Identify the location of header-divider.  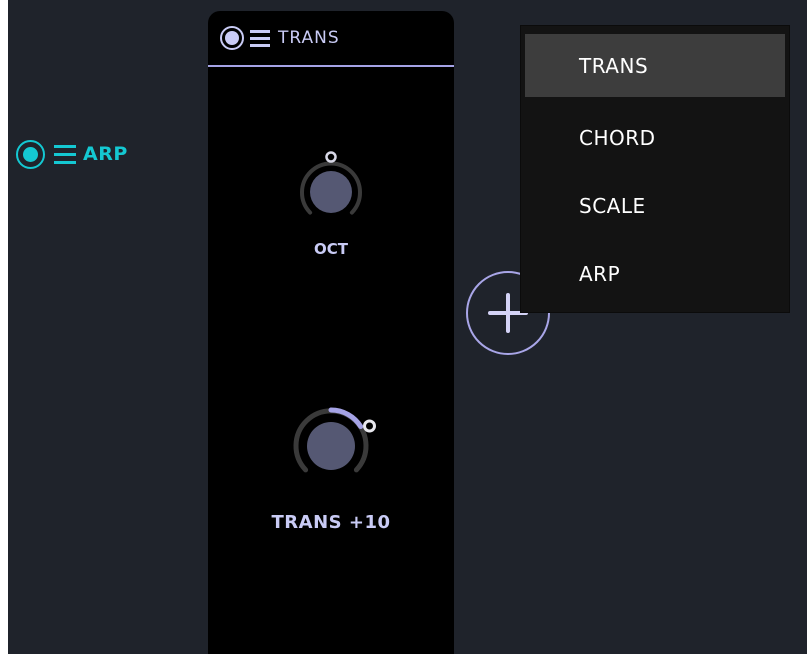
(331, 66).